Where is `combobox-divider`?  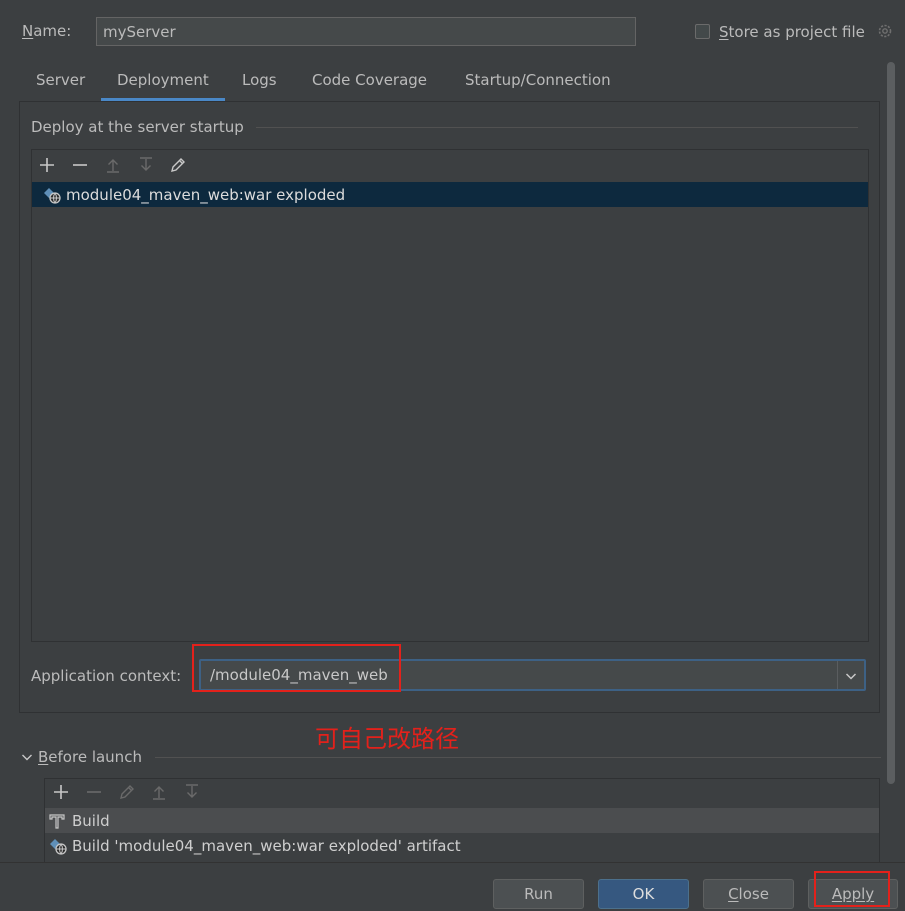 combobox-divider is located at coordinates (837, 675).